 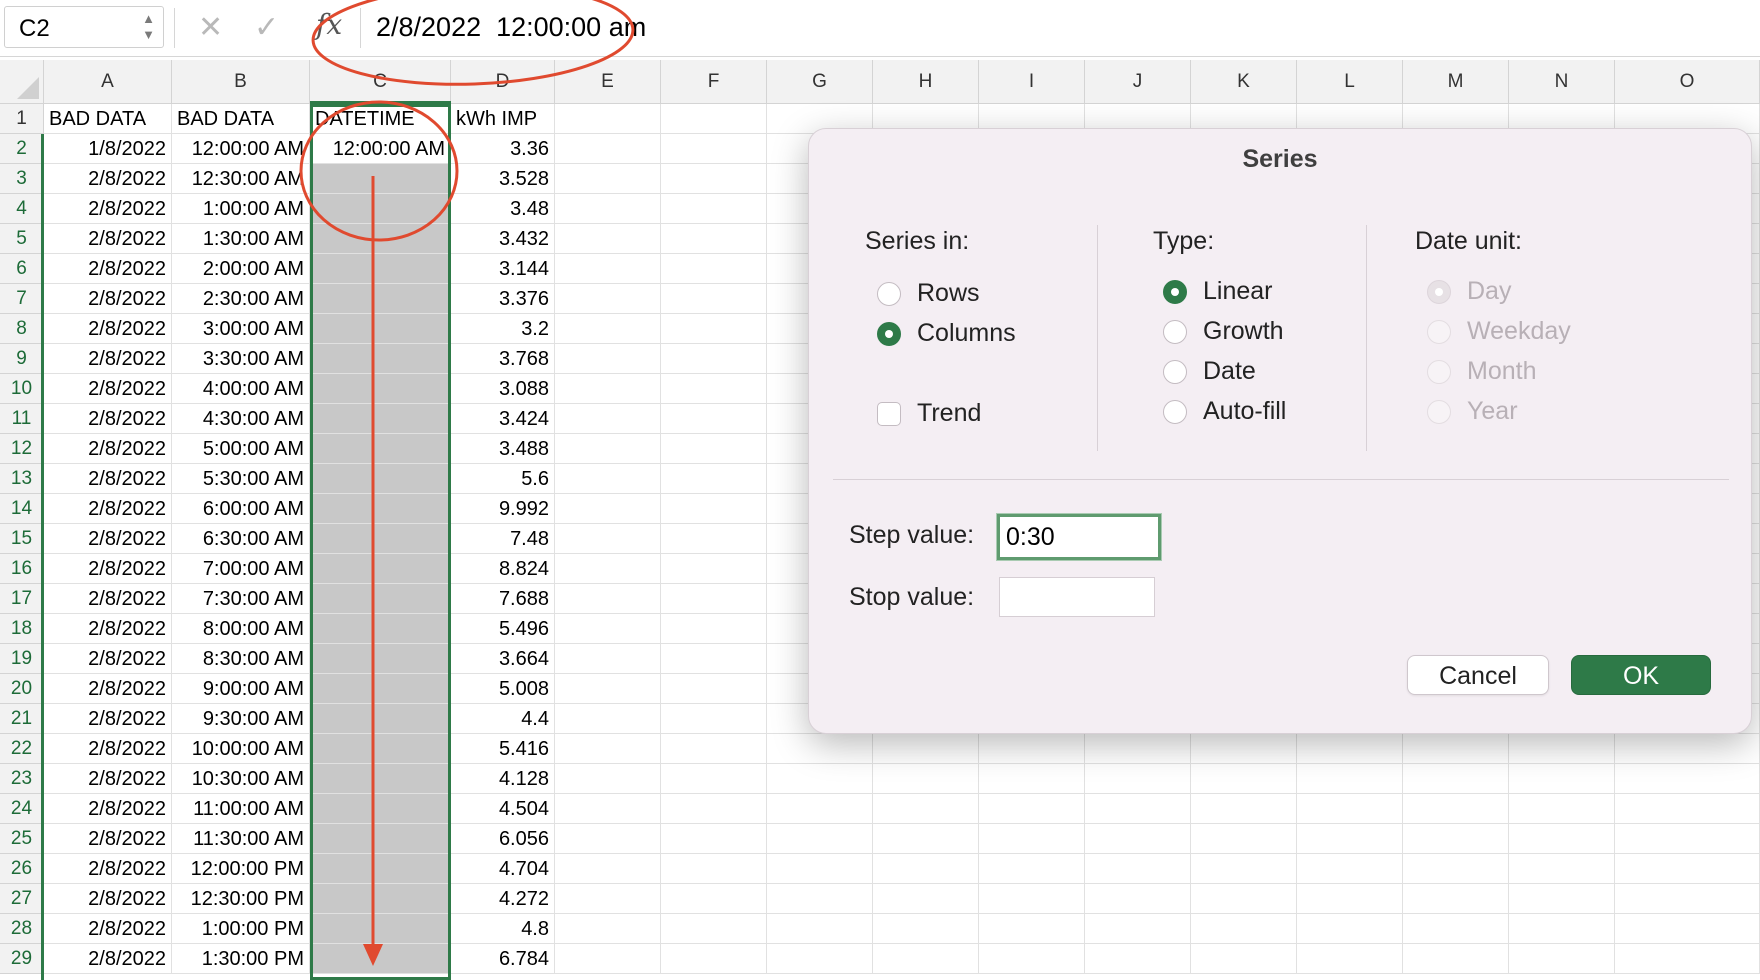 What do you see at coordinates (108, 119) in the screenshot?
I see `header-cell: BAD DATA` at bounding box center [108, 119].